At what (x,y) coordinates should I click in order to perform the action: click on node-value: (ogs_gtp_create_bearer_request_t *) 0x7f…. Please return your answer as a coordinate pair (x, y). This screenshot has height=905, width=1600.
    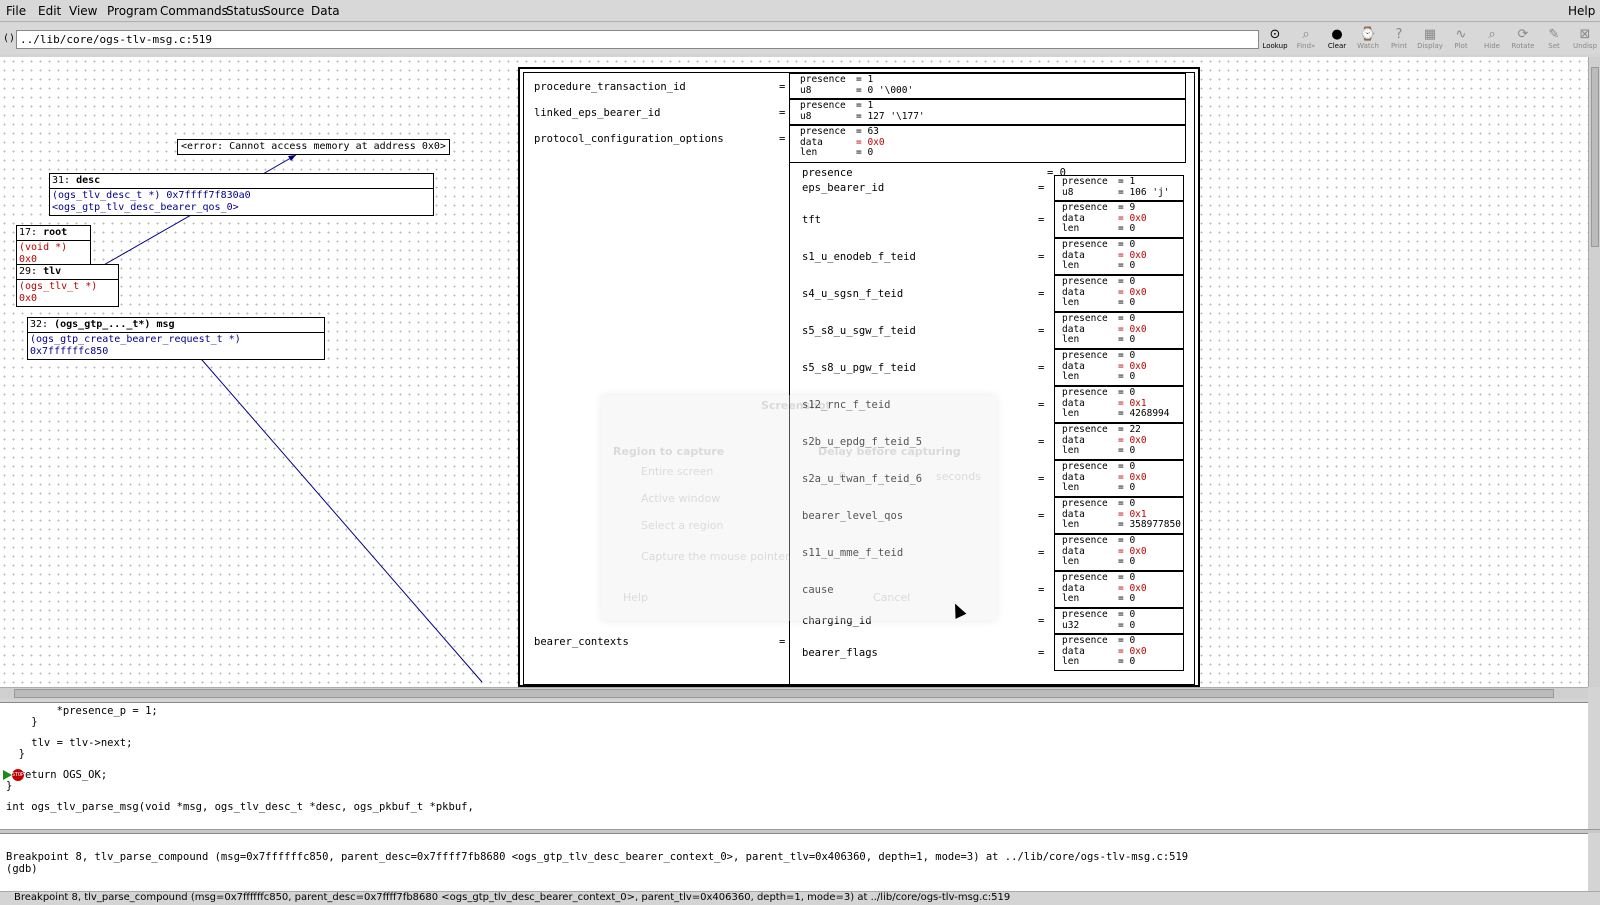
    Looking at the image, I should click on (135, 345).